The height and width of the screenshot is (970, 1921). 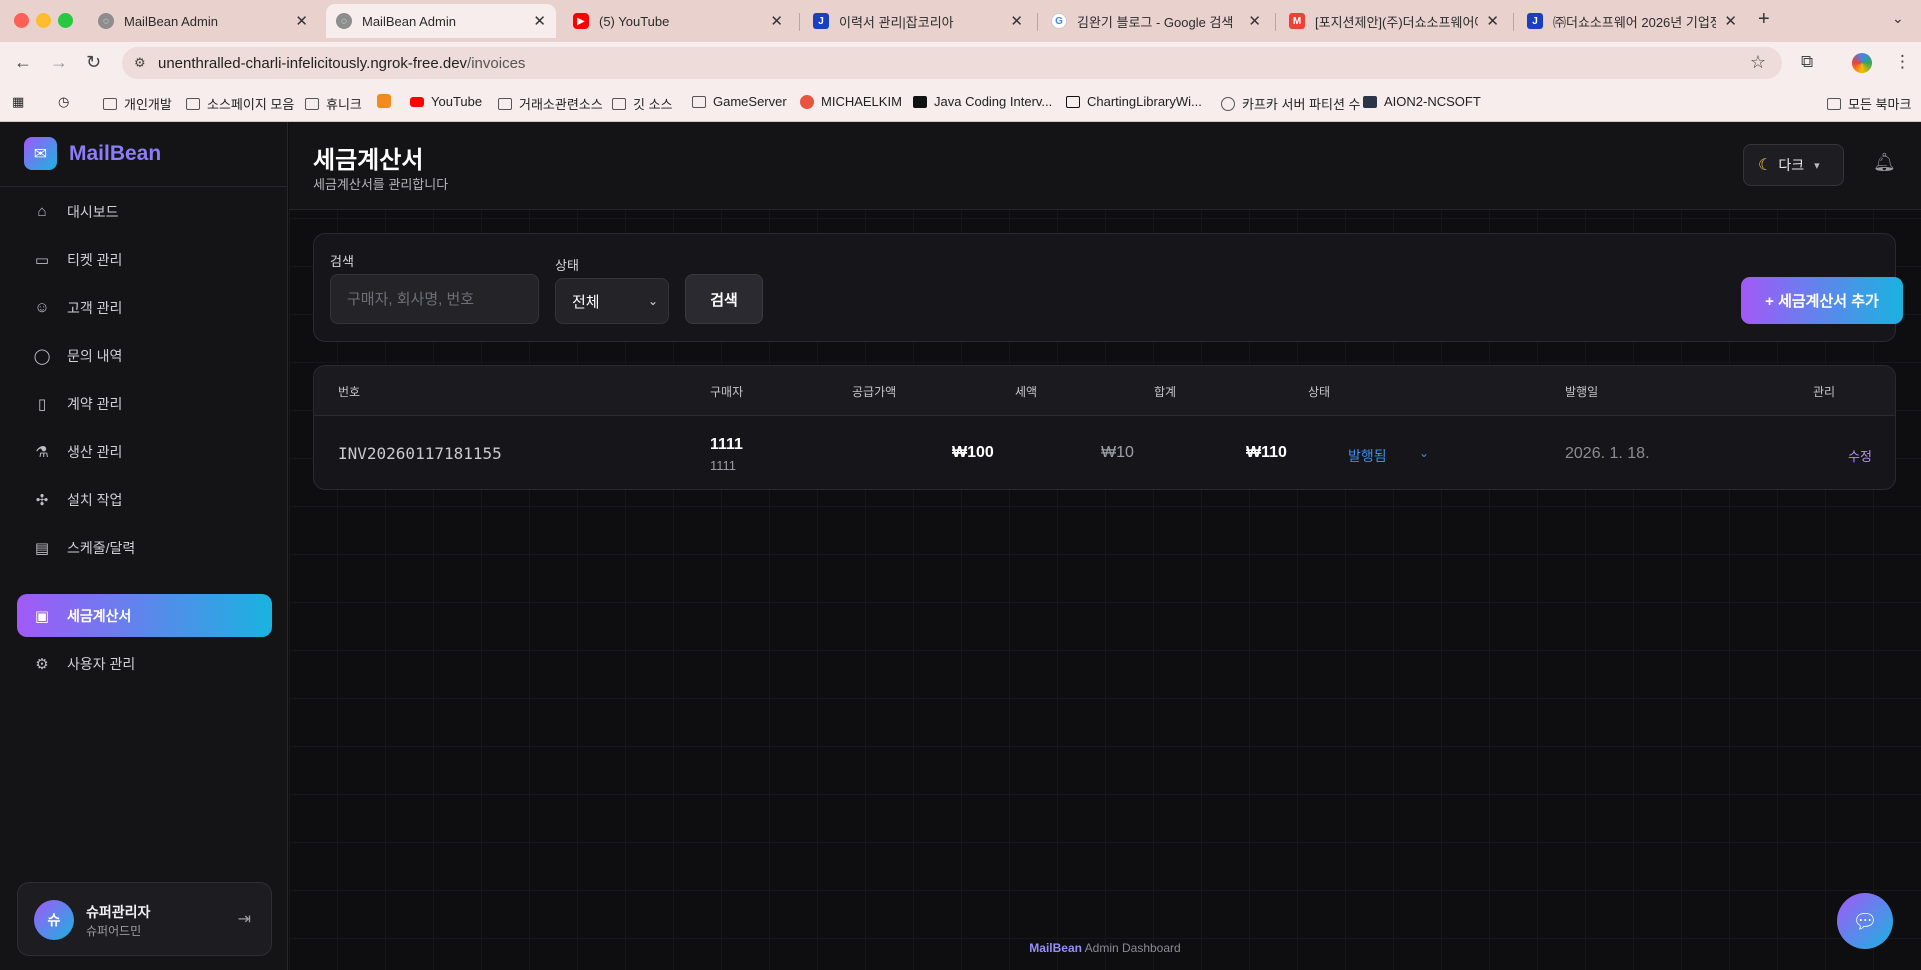 What do you see at coordinates (1105, 948) in the screenshot?
I see `footer: MailBean Admin Dashboard` at bounding box center [1105, 948].